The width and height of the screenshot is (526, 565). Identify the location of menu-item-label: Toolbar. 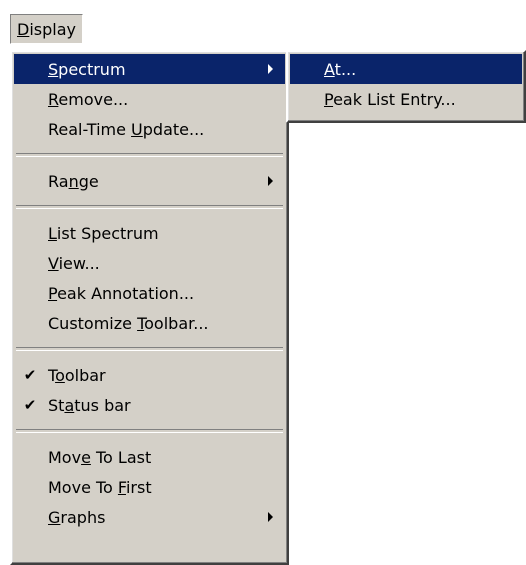
(77, 375).